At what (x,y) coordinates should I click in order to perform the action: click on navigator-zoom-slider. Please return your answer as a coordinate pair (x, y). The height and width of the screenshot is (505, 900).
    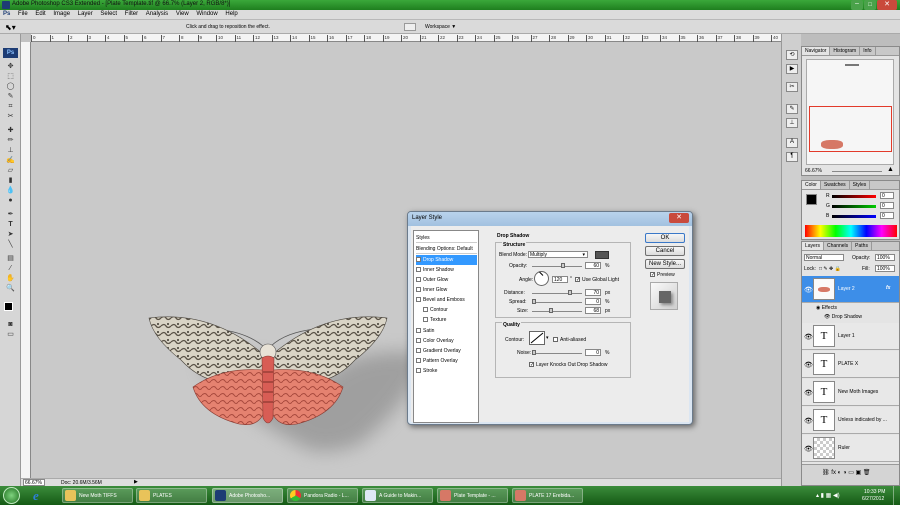
    Looking at the image, I should click on (857, 171).